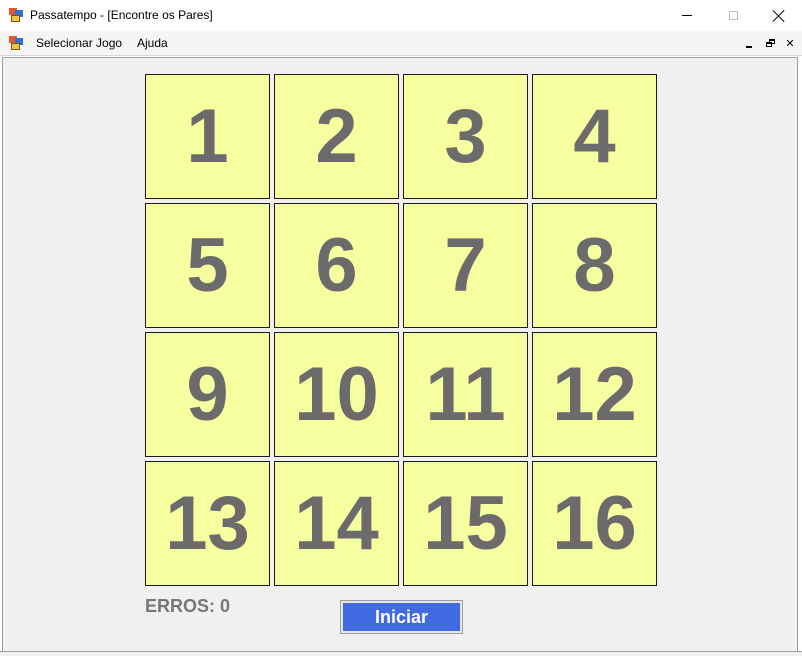 The height and width of the screenshot is (656, 802). What do you see at coordinates (401, 653) in the screenshot?
I see `window-bottom-edge` at bounding box center [401, 653].